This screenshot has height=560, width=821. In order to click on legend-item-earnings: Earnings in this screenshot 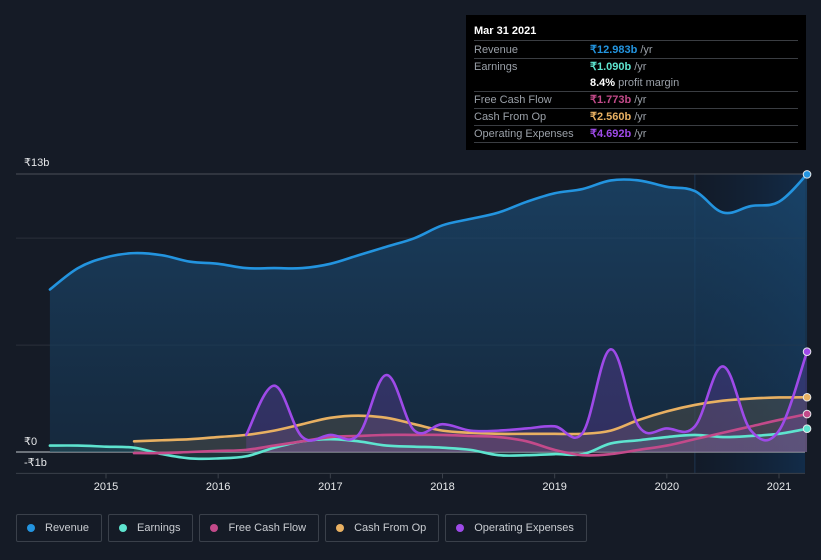, I will do `click(151, 528)`.